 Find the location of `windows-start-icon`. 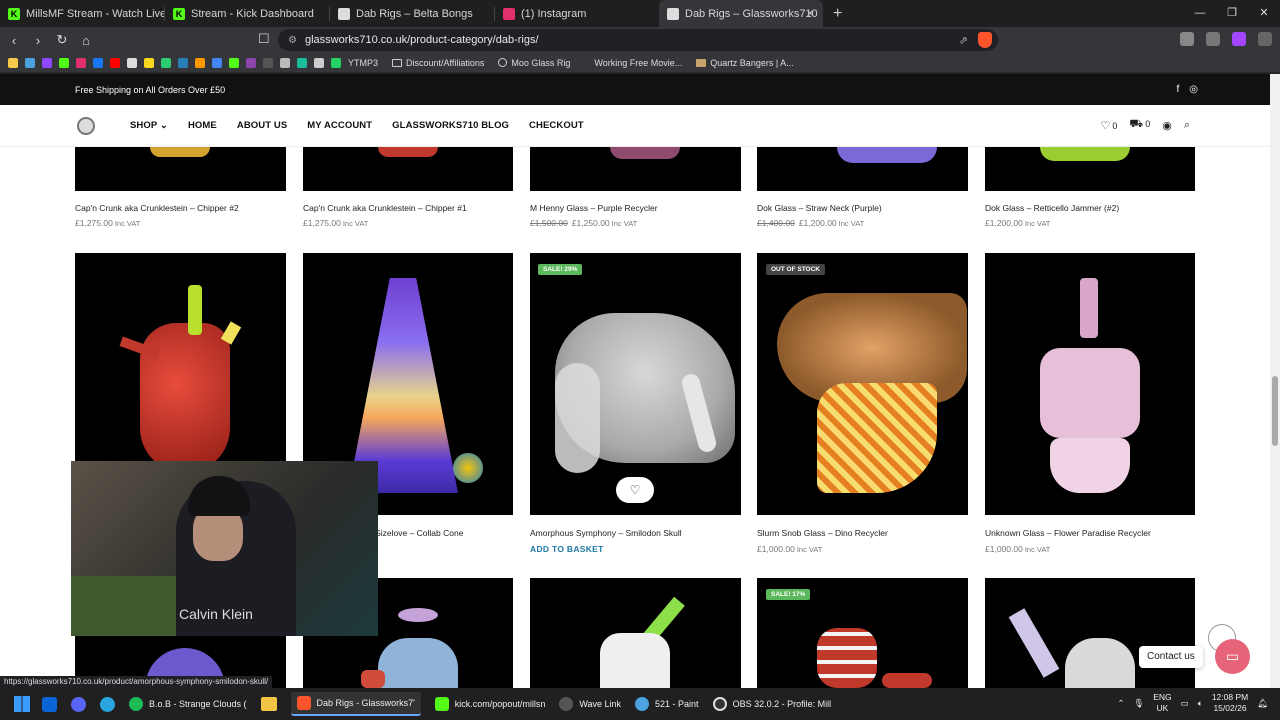

windows-start-icon is located at coordinates (22, 704).